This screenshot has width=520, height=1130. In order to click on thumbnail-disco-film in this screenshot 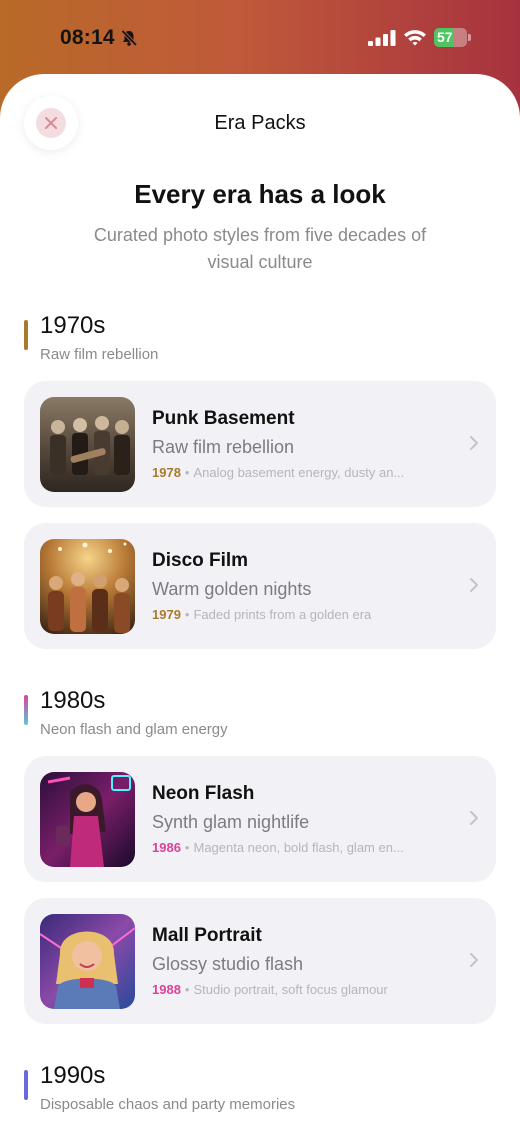, I will do `click(87, 586)`.